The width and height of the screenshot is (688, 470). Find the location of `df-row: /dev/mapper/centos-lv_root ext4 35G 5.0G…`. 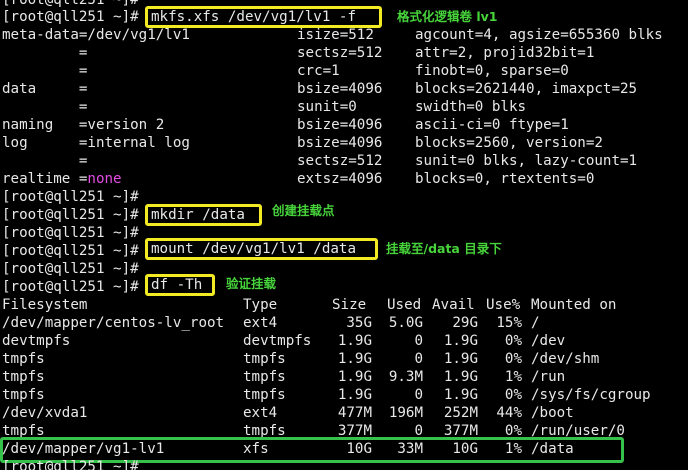

df-row: /dev/mapper/centos-lv_root ext4 35G 5.0G… is located at coordinates (271, 323).